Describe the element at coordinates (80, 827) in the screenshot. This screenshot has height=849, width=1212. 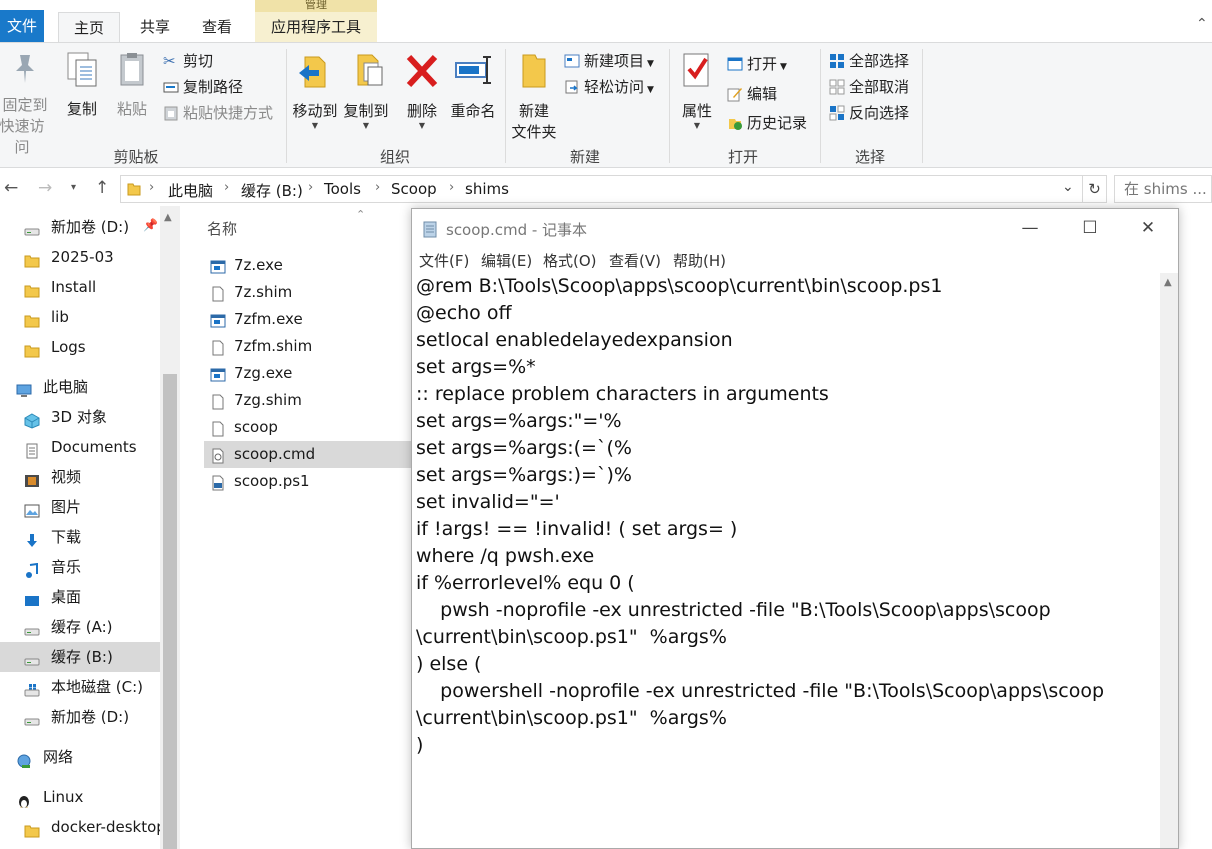
I see `sidebar-item: docker-desktop` at that location.